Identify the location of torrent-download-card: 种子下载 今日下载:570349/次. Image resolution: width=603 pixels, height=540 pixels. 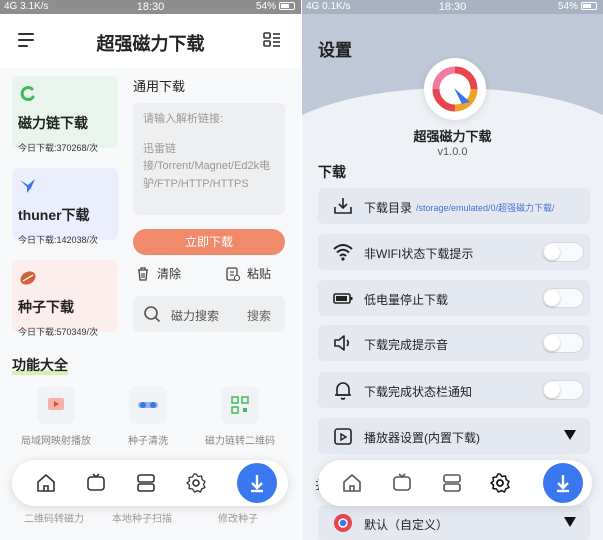
(65, 298).